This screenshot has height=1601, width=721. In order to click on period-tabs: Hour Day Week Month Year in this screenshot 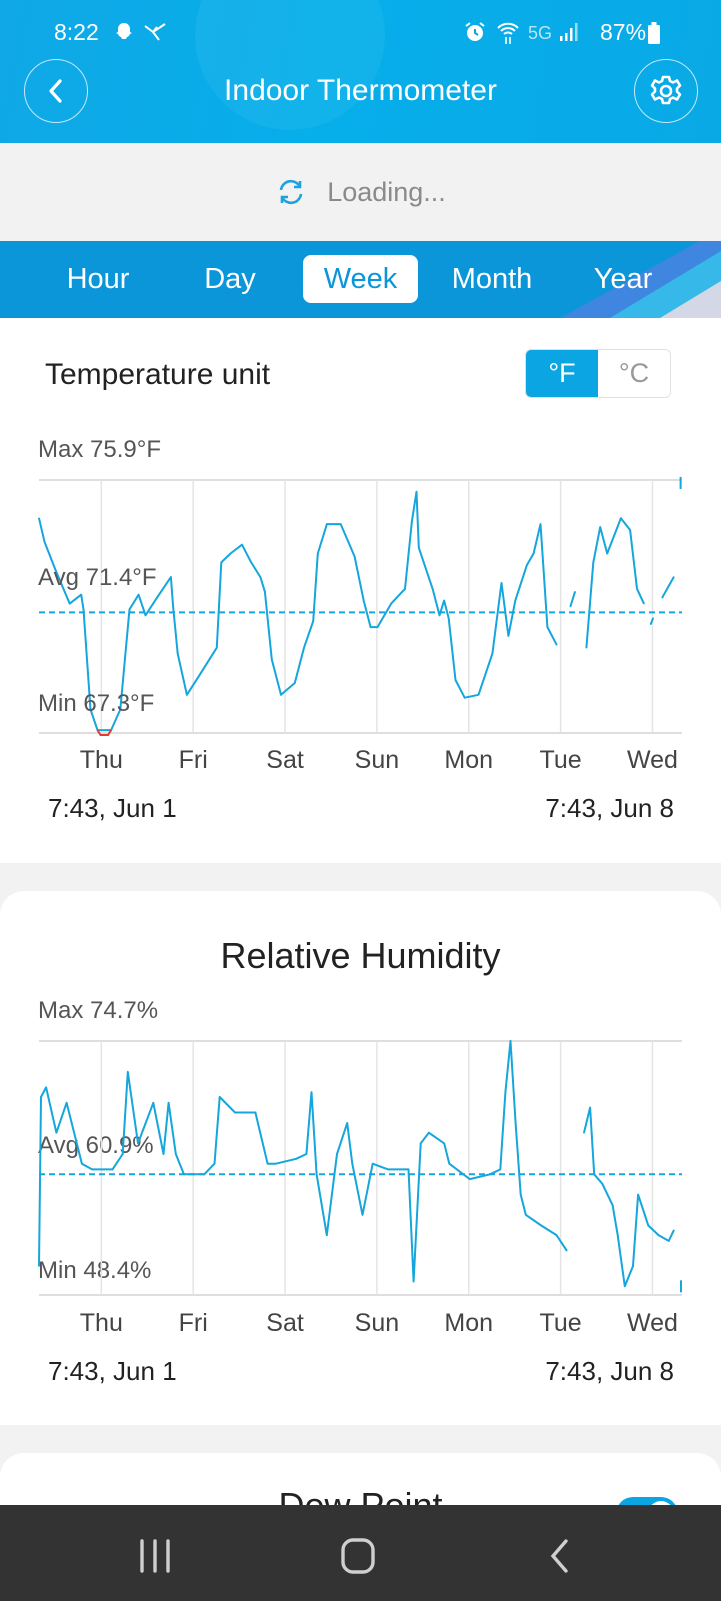, I will do `click(360, 279)`.